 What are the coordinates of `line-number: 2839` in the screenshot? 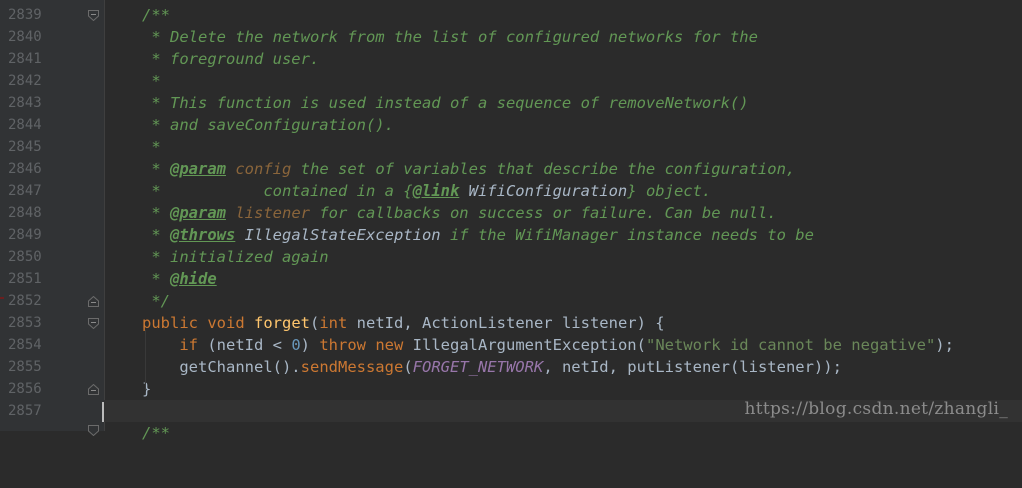 It's located at (25, 15).